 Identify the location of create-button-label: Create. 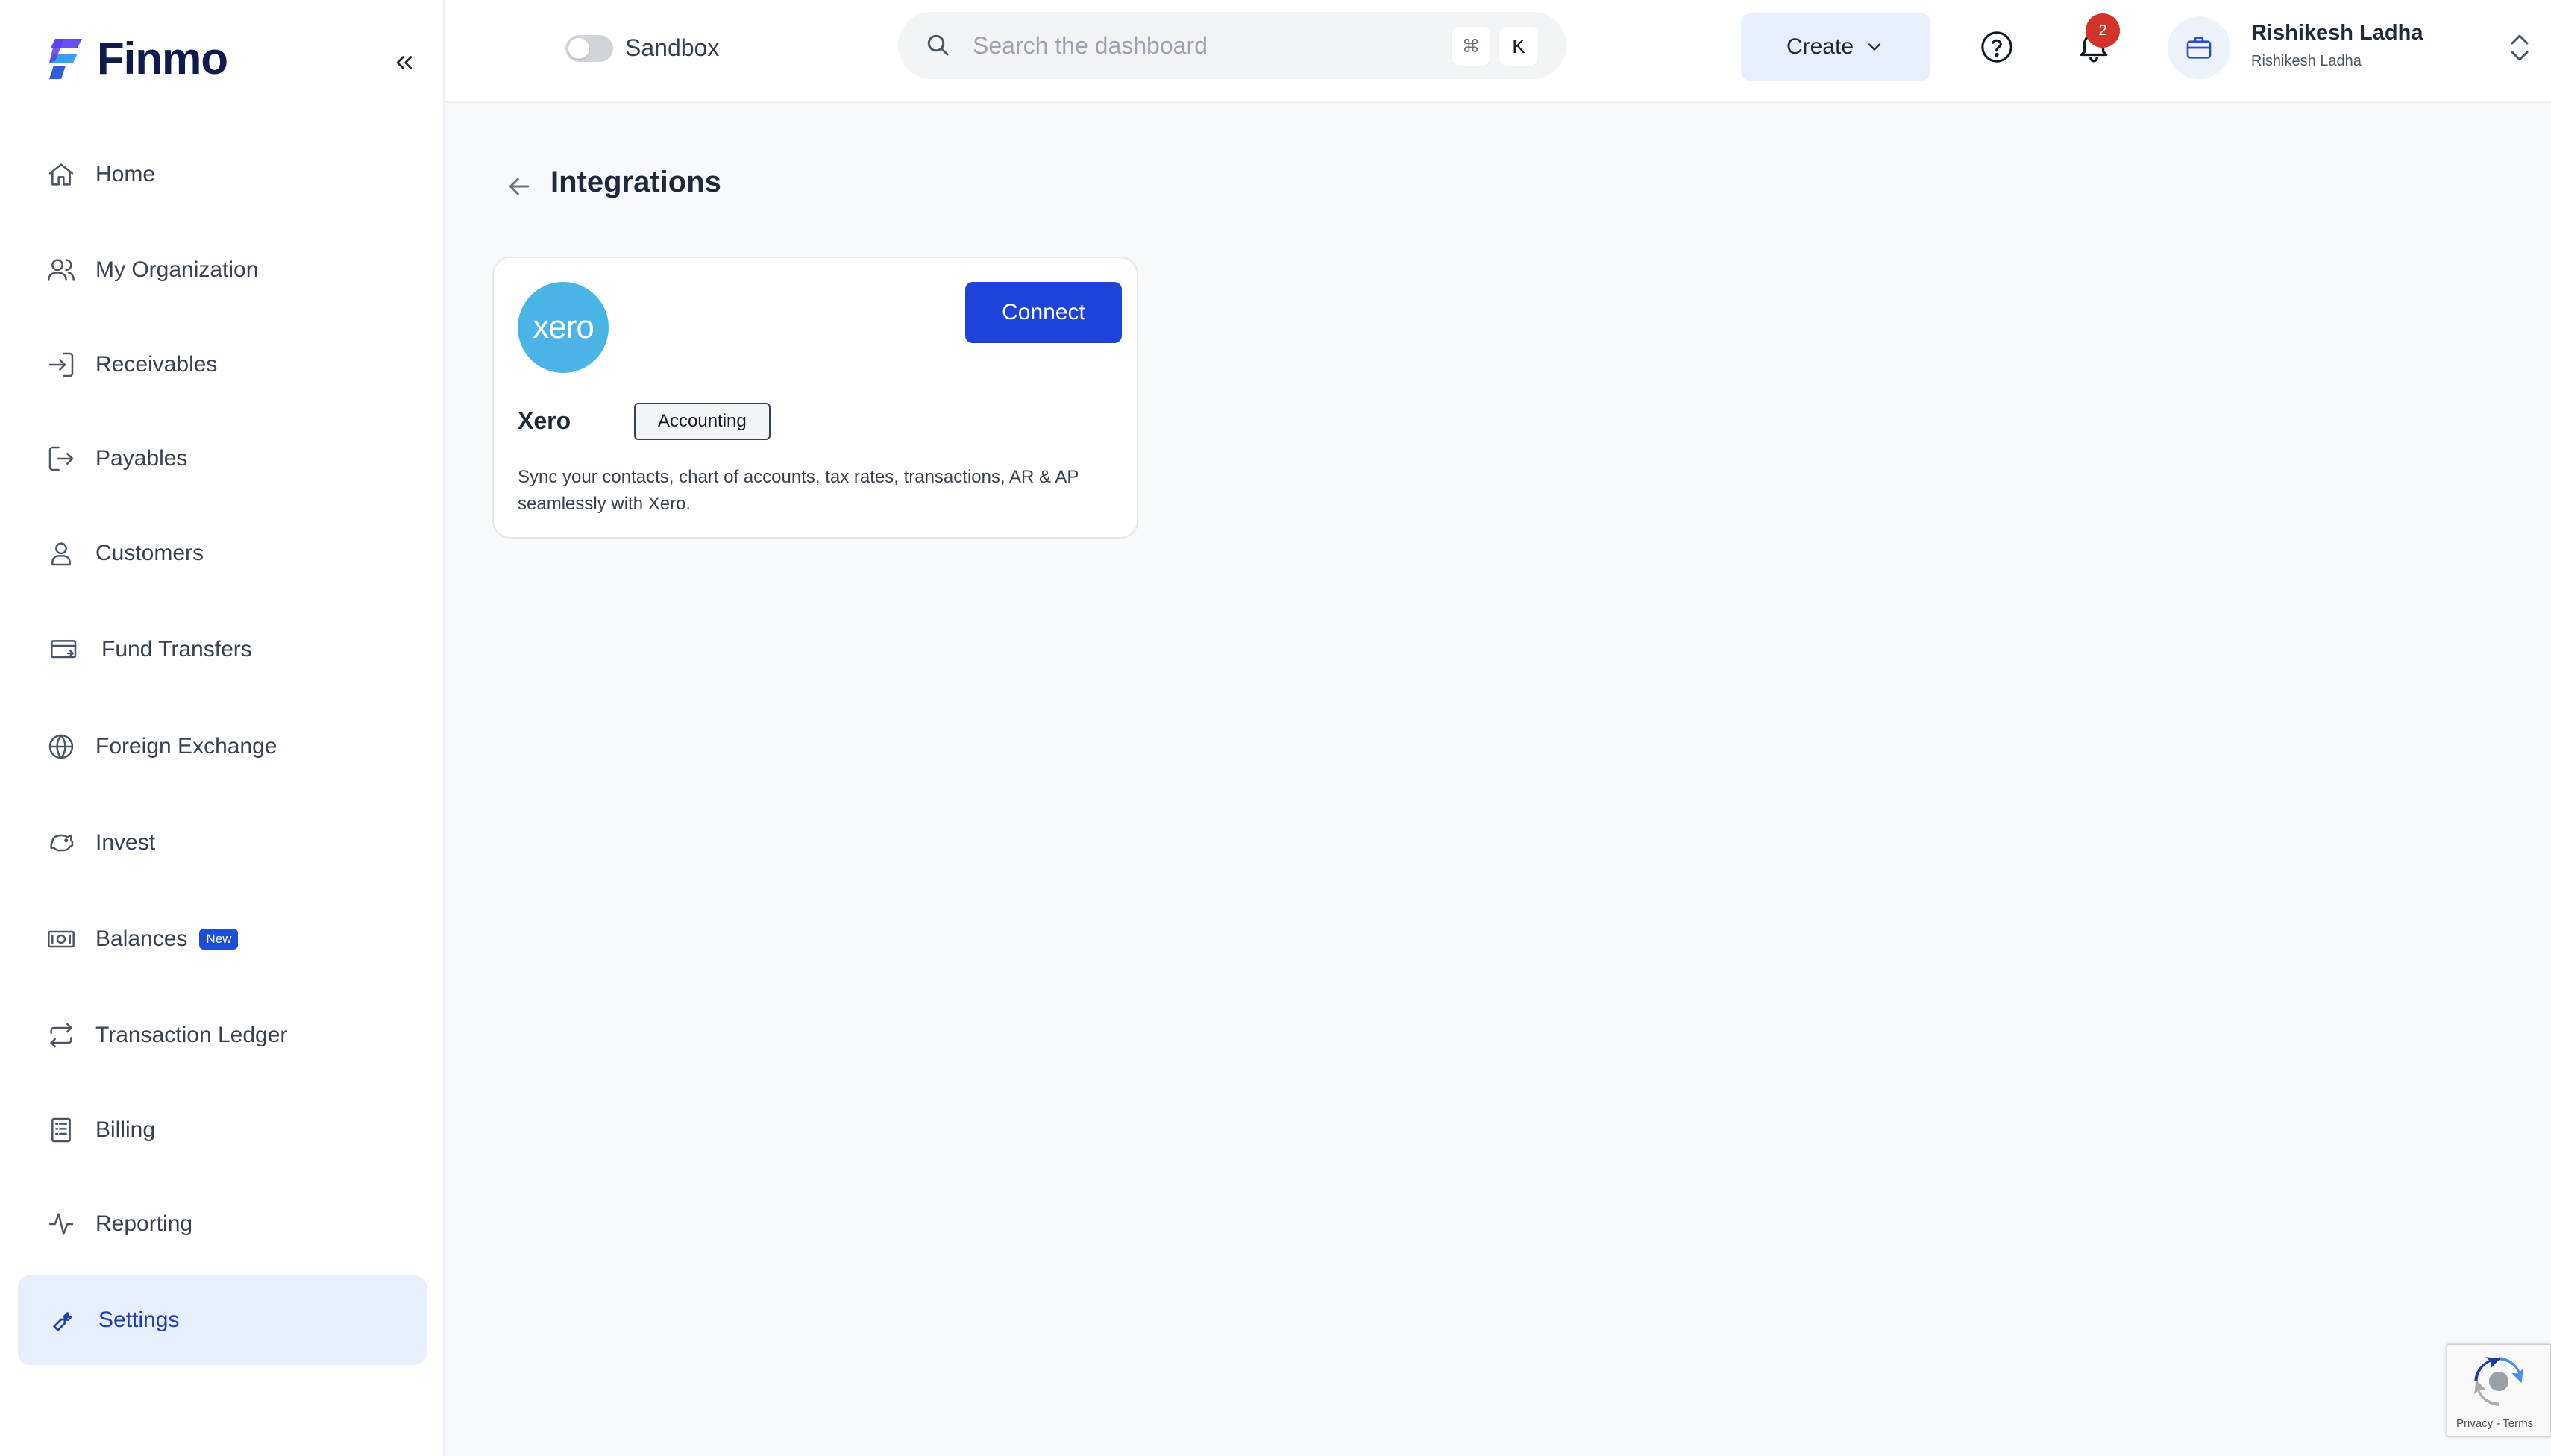
(1820, 46).